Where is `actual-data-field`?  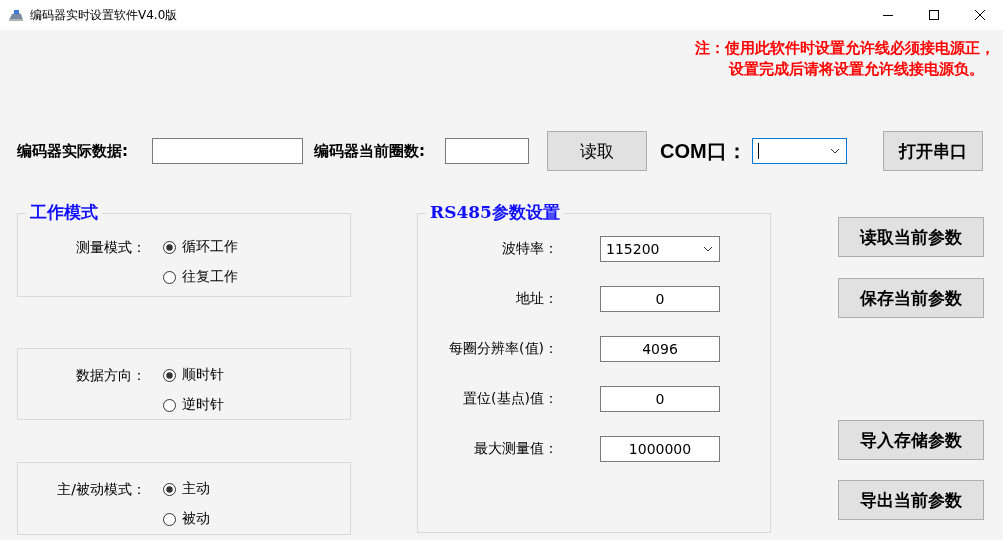 actual-data-field is located at coordinates (227, 151).